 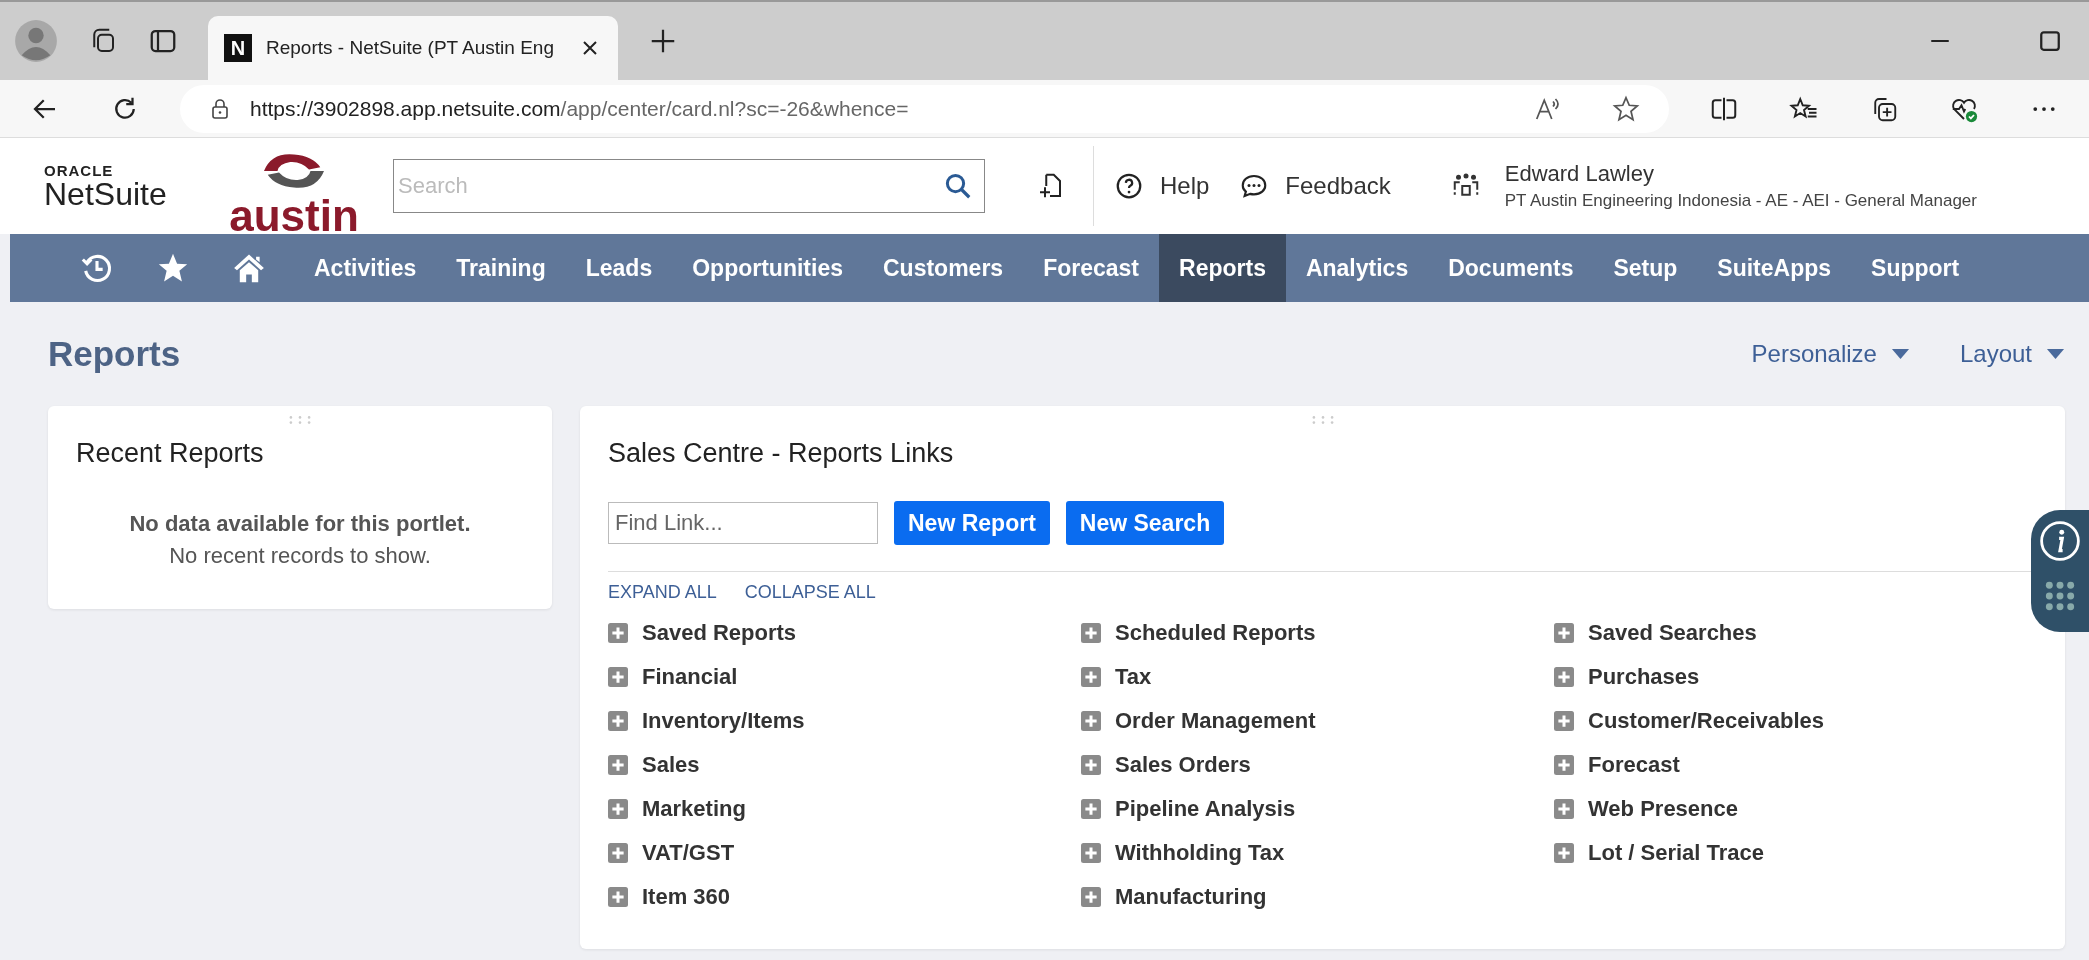 I want to click on report-category: Sales Orders, so click(x=1183, y=765).